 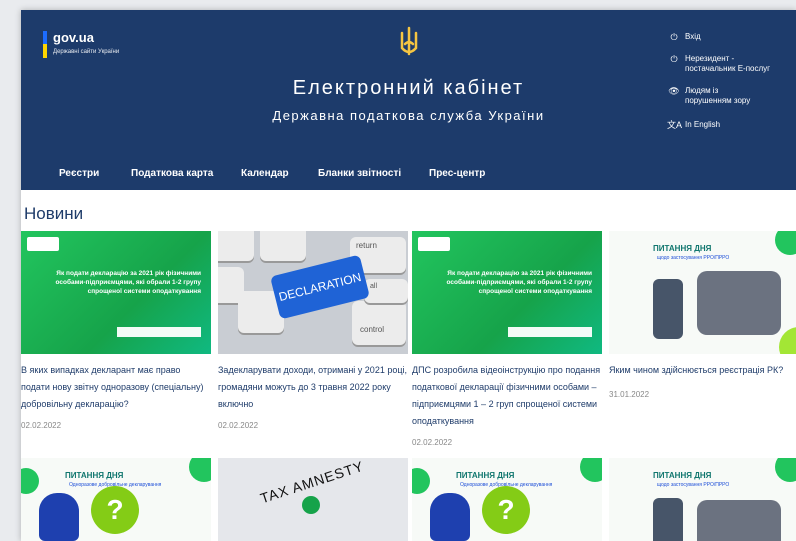 What do you see at coordinates (674, 37) in the screenshot?
I see `login-icon: ⏻` at bounding box center [674, 37].